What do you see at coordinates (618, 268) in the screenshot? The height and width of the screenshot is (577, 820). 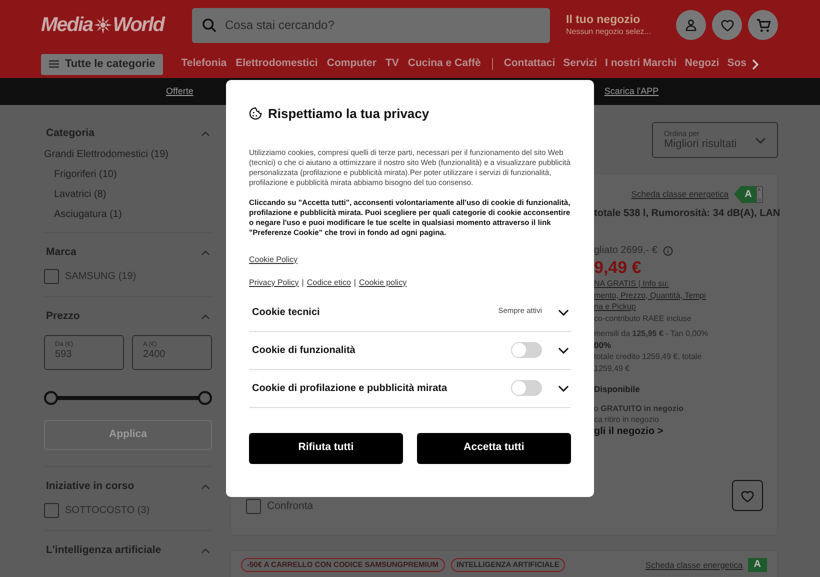 I see `product-price: 9,49 €` at bounding box center [618, 268].